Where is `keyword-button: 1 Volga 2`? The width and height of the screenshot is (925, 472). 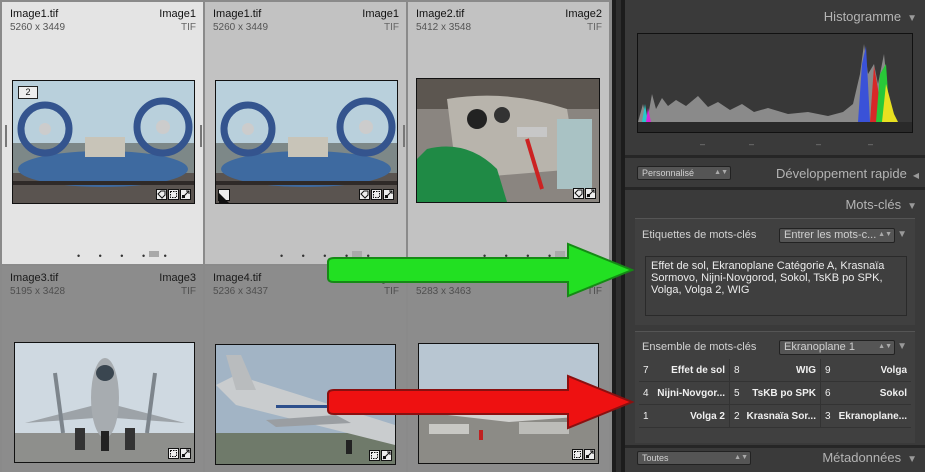 keyword-button: 1 Volga 2 is located at coordinates (684, 416).